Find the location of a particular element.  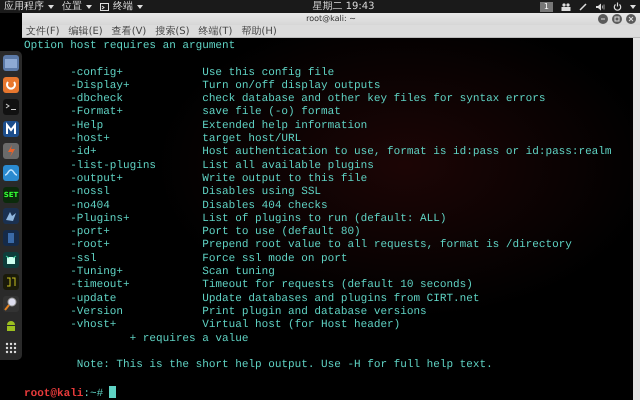

option-name: -Format+ is located at coordinates (97, 112).